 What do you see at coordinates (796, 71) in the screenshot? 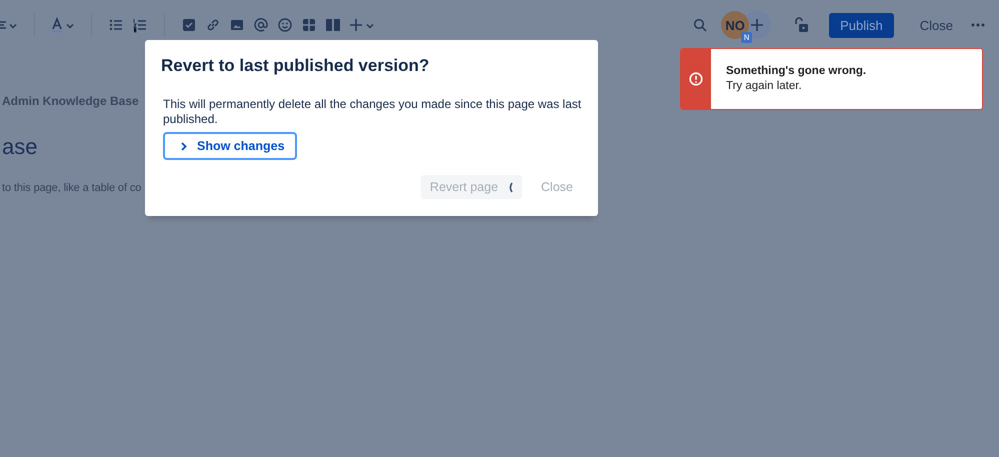
I see `toast-title: Something's gone wrong.` at bounding box center [796, 71].